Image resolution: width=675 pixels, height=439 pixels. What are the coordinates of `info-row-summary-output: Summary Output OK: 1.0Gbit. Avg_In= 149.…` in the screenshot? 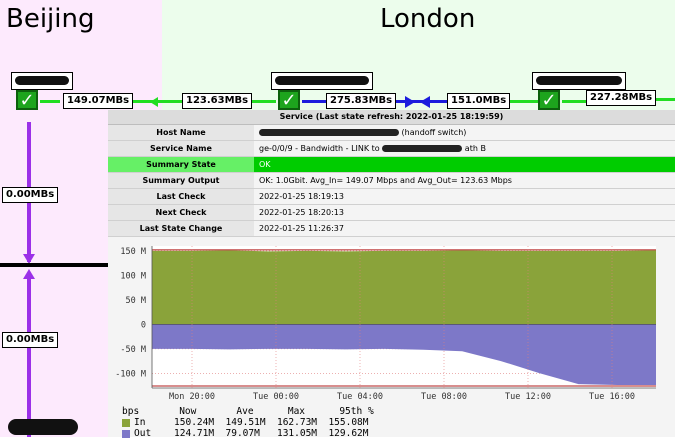 It's located at (391, 181).